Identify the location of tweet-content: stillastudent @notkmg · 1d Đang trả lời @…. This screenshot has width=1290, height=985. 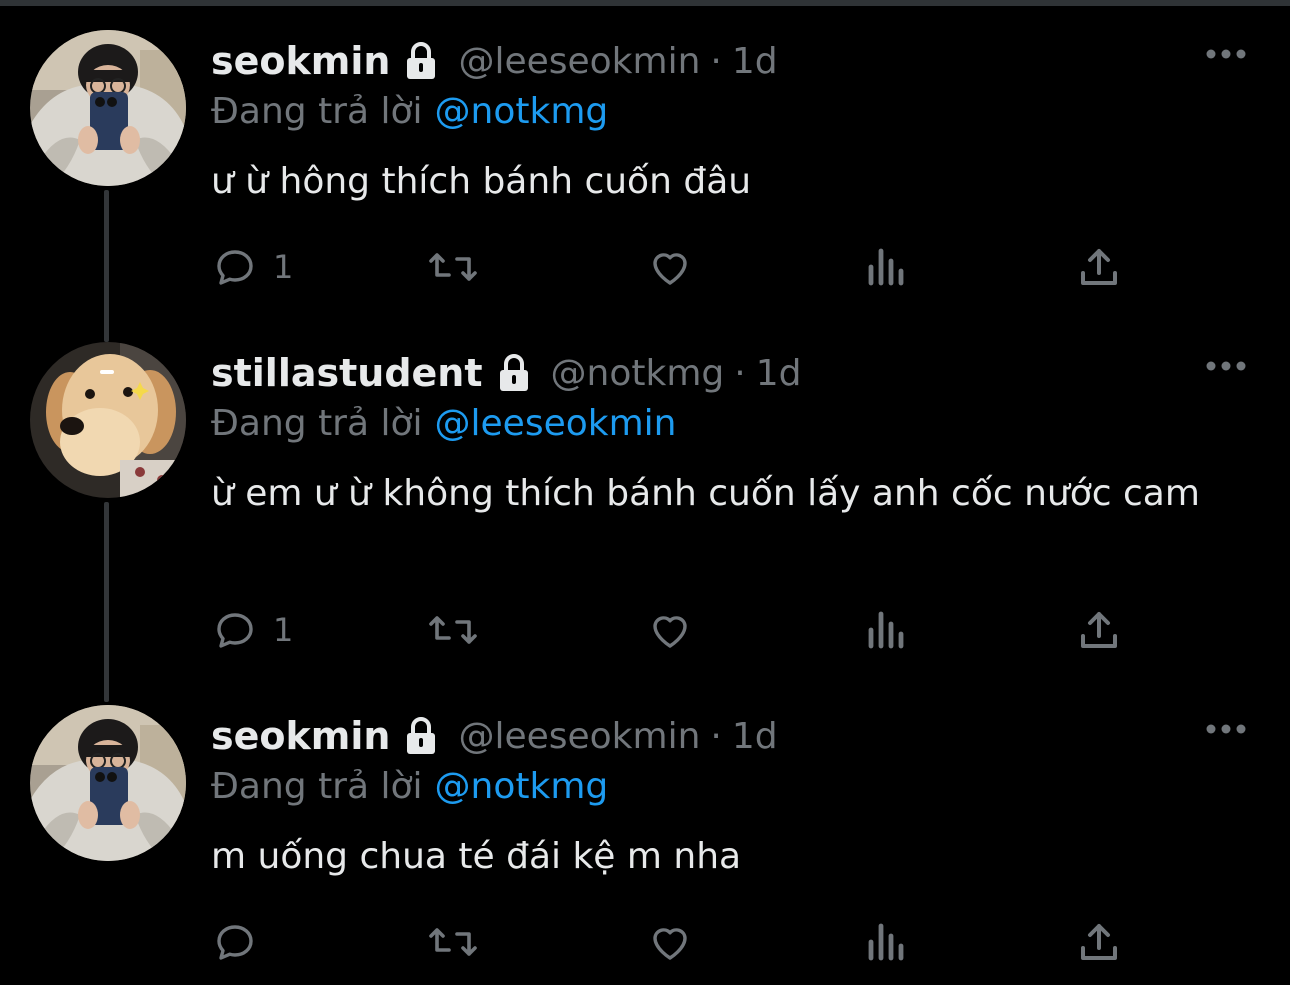
(711, 434).